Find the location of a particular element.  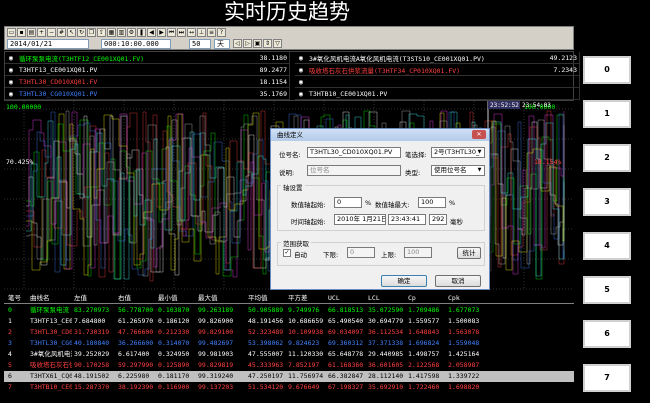

cursor-icon: ↖ is located at coordinates (71, 32).